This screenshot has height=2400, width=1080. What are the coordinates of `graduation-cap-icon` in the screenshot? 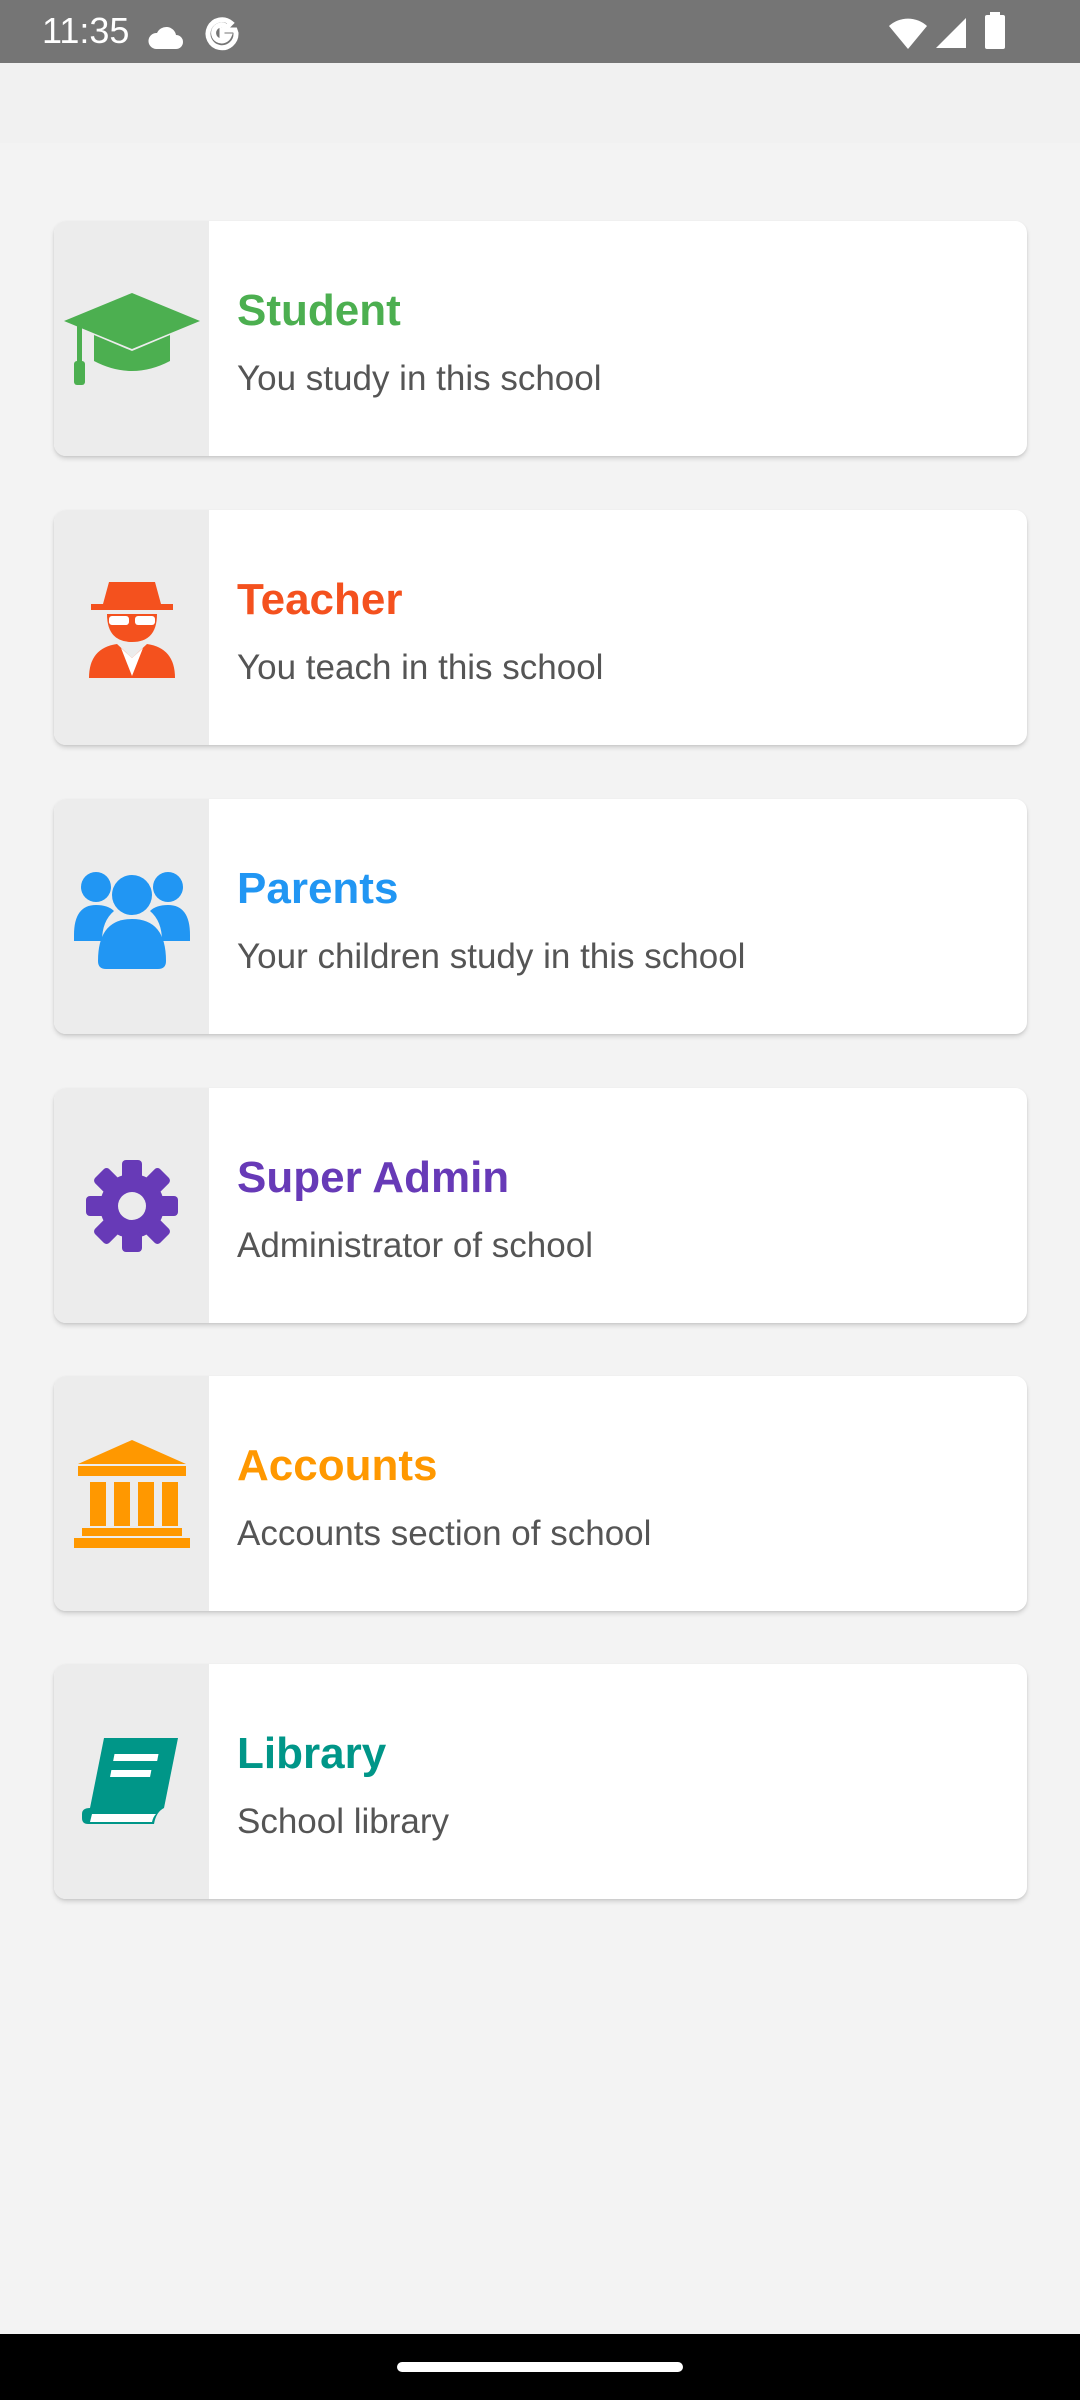 It's located at (131, 338).